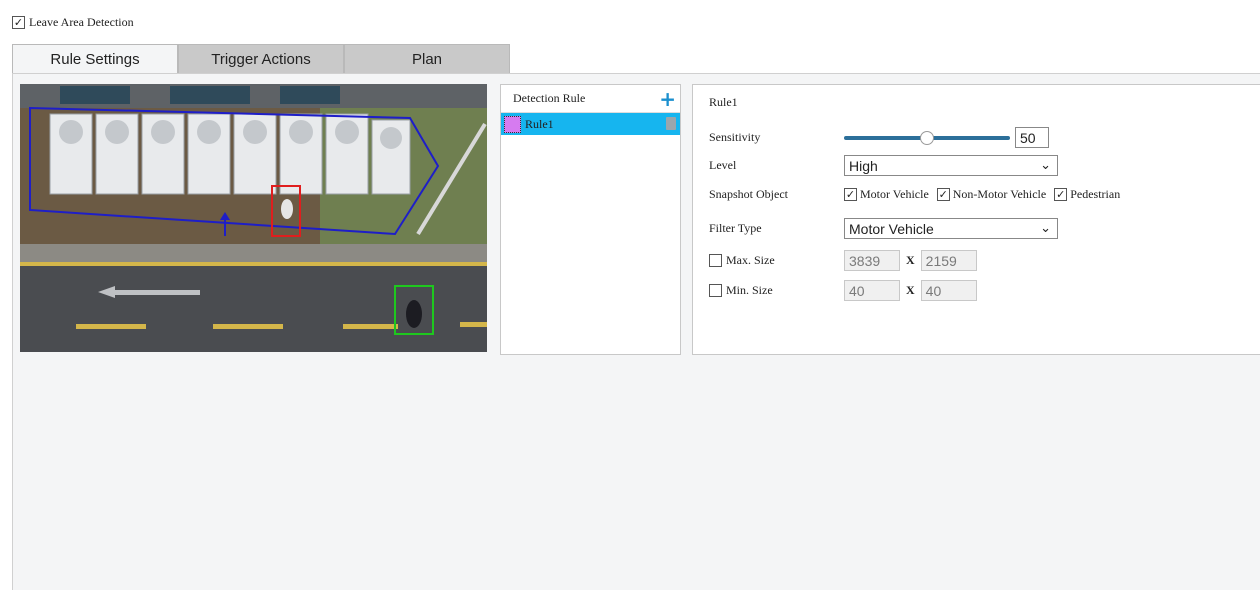  What do you see at coordinates (590, 124) in the screenshot?
I see `rule-list-item: Rule1` at bounding box center [590, 124].